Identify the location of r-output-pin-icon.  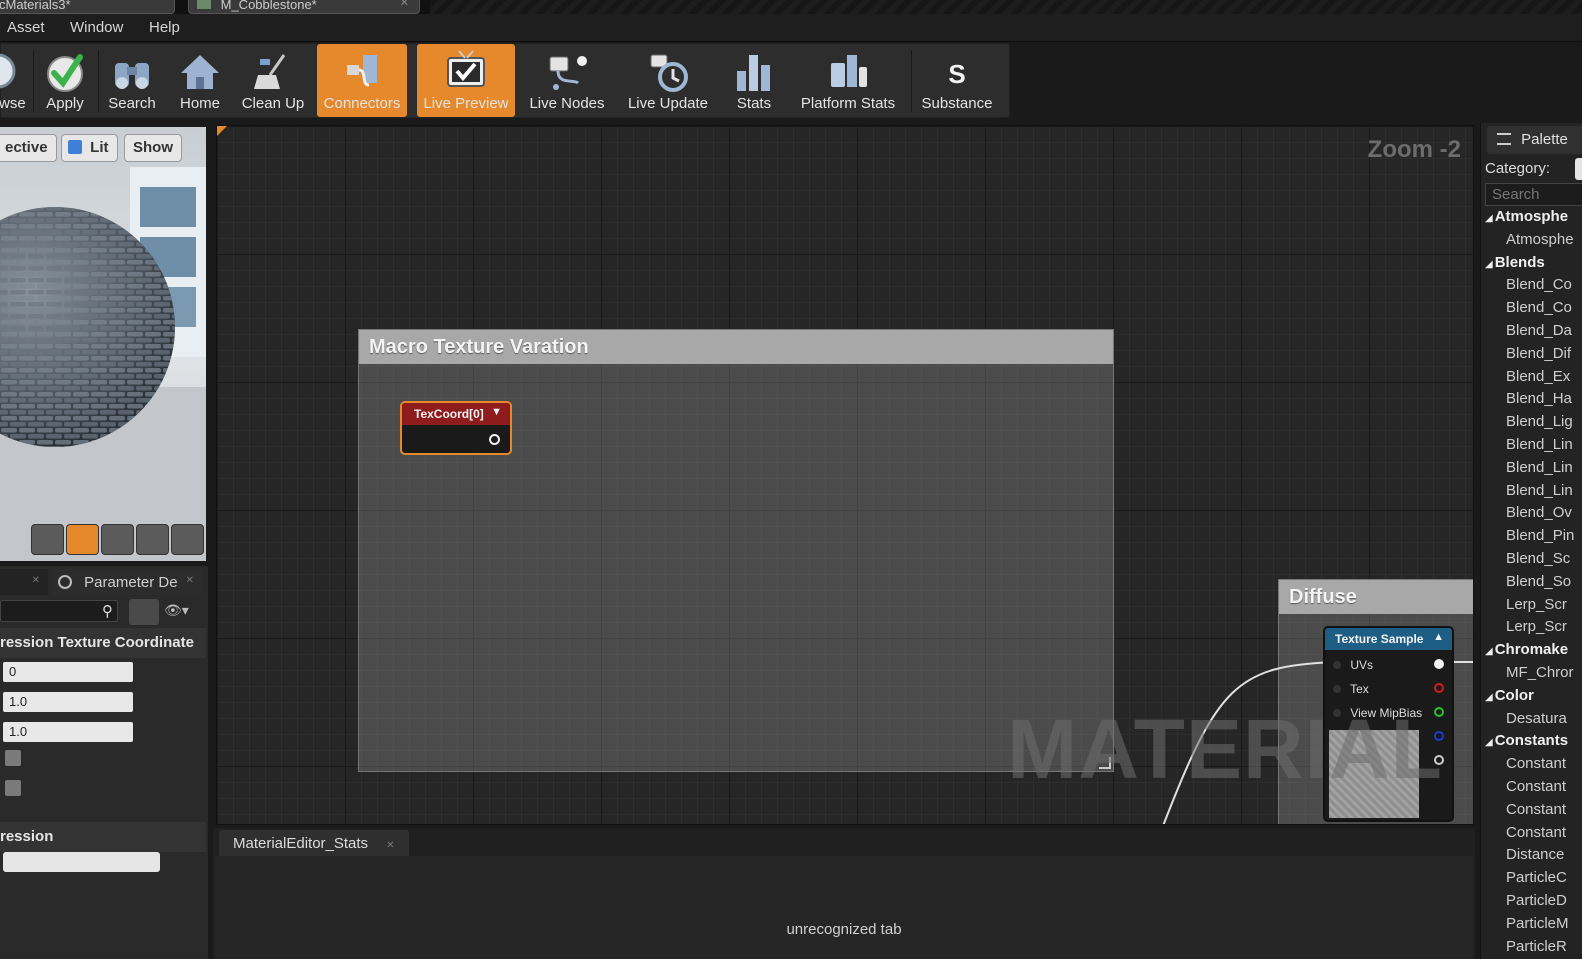
(1439, 688).